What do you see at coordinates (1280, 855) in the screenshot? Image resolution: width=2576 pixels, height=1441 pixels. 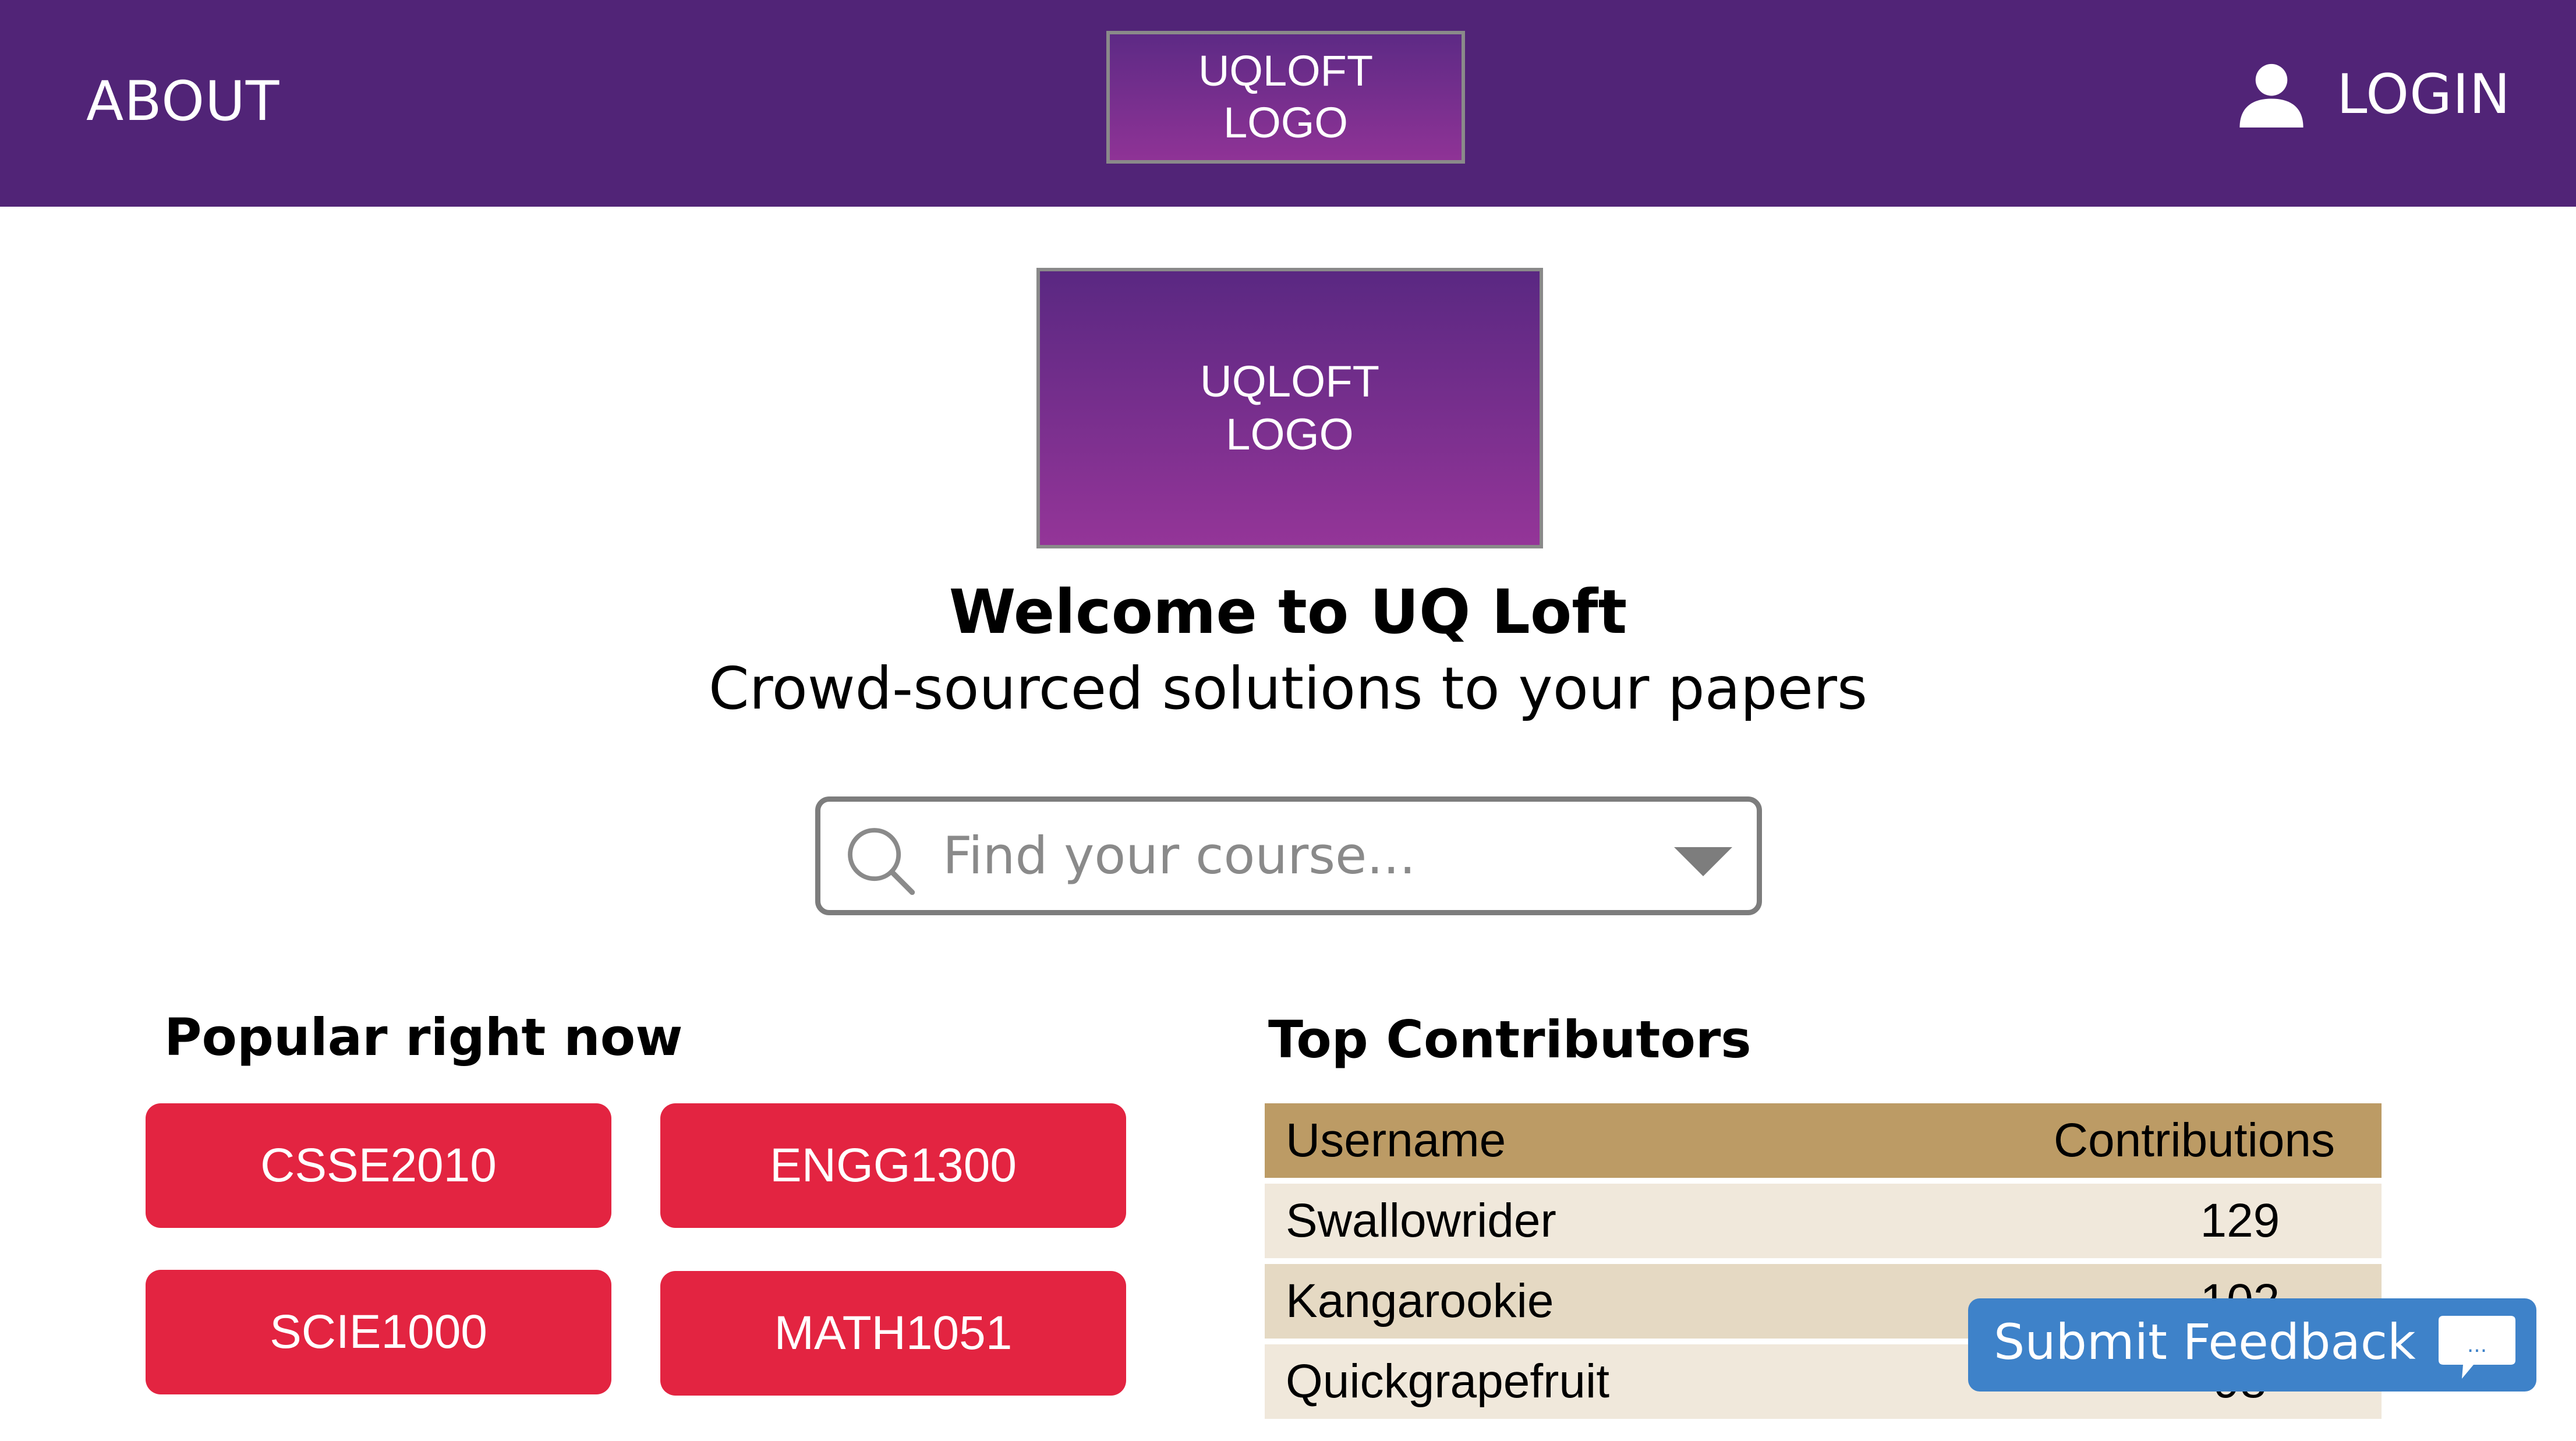 I see `course-search-input` at bounding box center [1280, 855].